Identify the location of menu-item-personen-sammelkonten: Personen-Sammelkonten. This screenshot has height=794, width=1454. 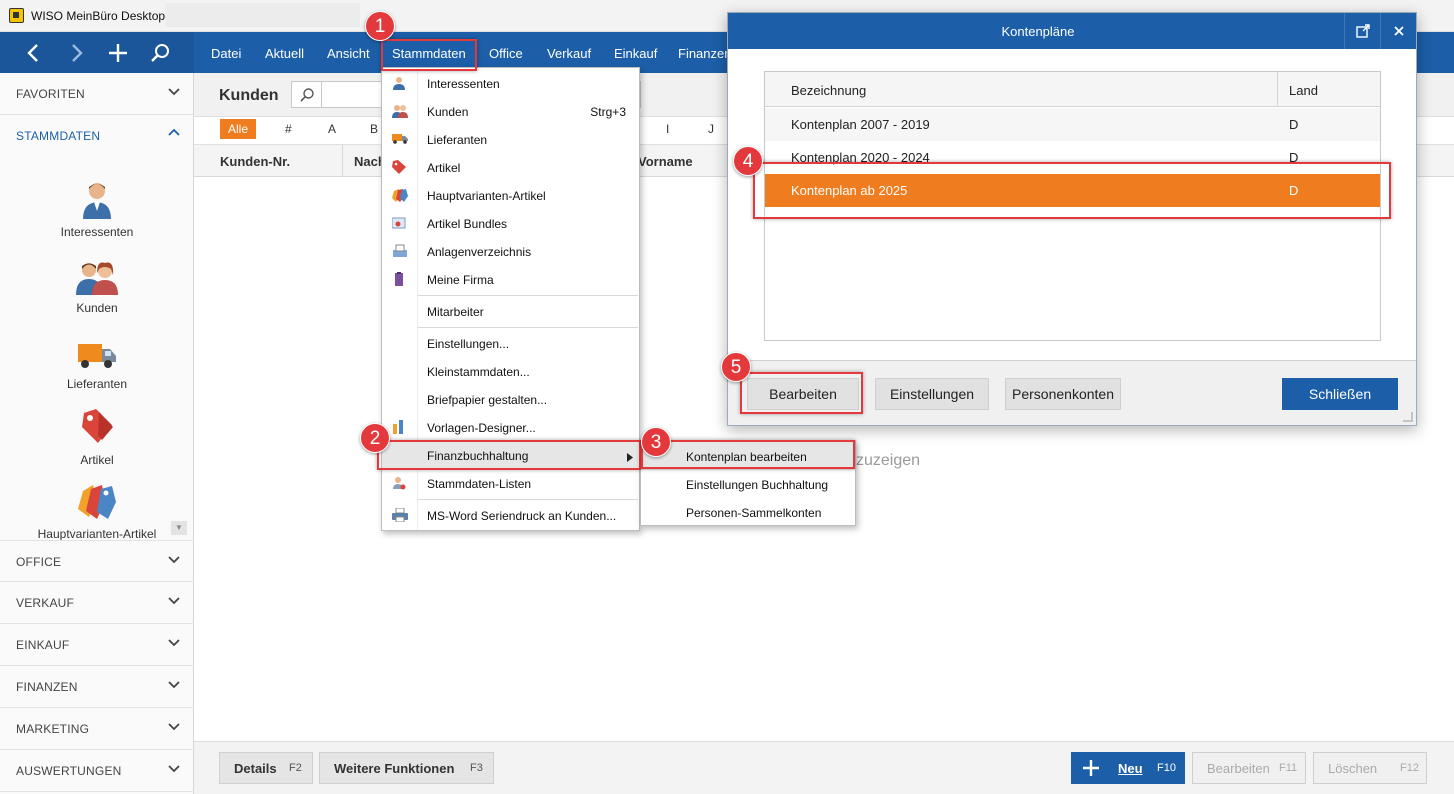
(748, 512).